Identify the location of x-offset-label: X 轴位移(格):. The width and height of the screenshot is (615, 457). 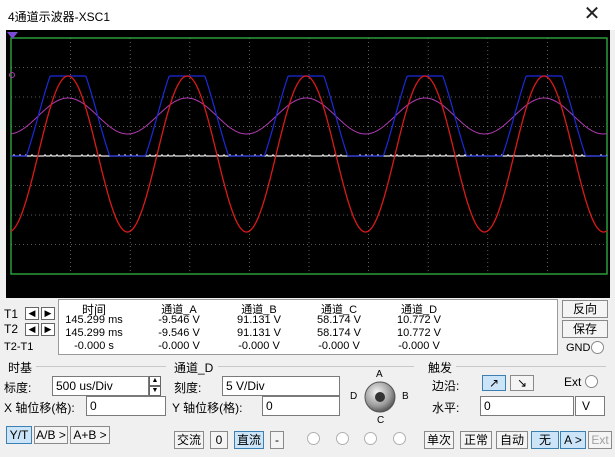
(39, 408).